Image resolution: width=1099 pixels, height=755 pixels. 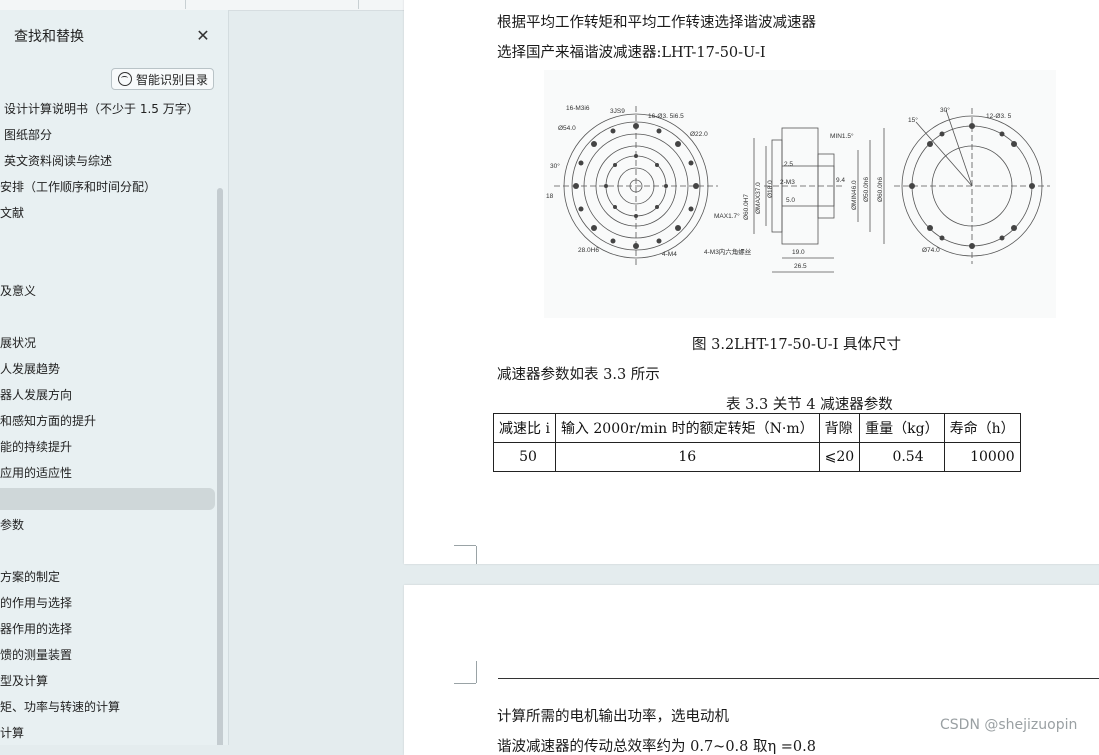 What do you see at coordinates (36, 629) in the screenshot?
I see `toc-item-label: 器作用的选择` at bounding box center [36, 629].